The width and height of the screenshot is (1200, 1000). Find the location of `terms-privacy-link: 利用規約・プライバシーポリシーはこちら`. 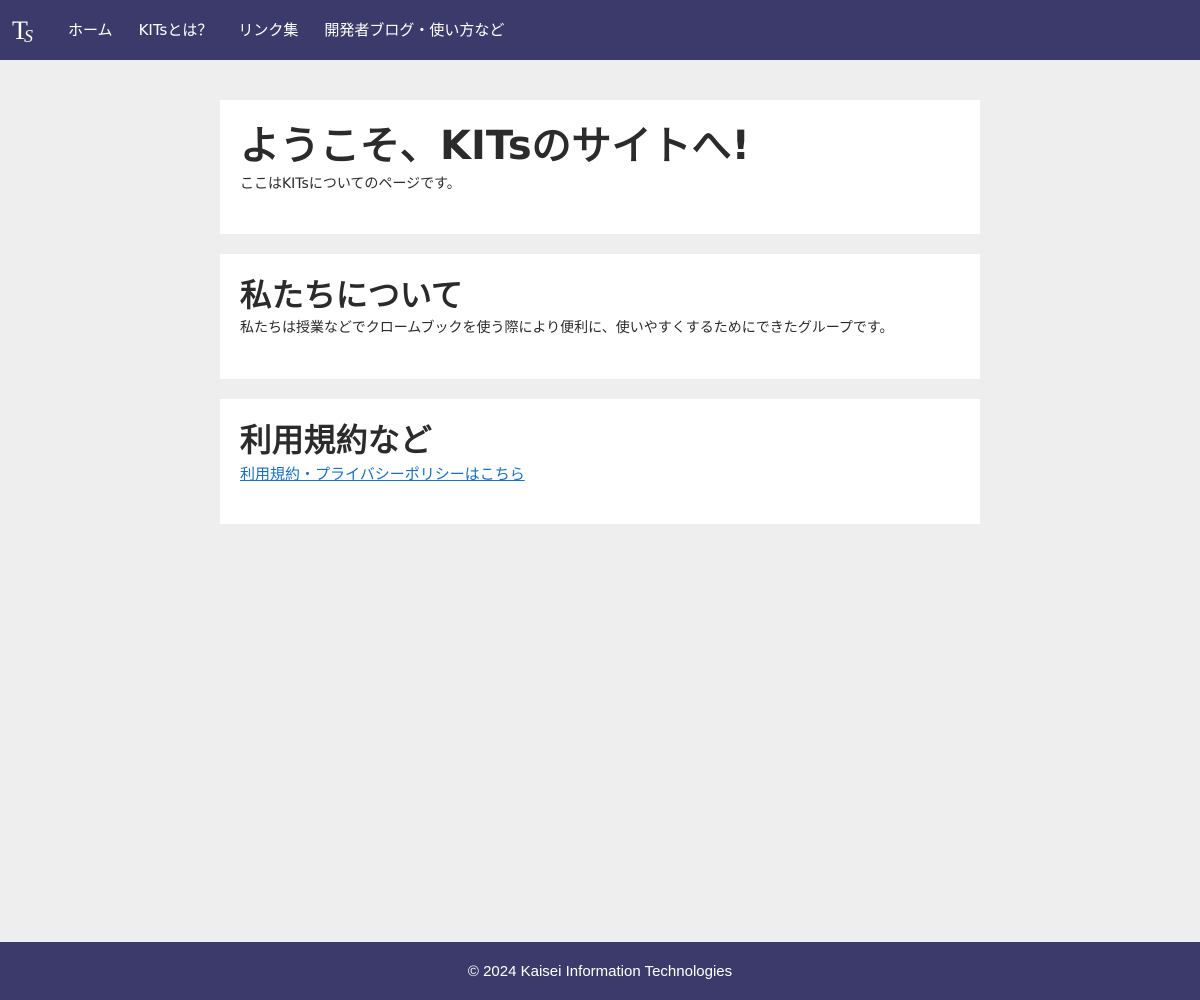

terms-privacy-link: 利用規約・プライバシーポリシーはこちら is located at coordinates (382, 473).